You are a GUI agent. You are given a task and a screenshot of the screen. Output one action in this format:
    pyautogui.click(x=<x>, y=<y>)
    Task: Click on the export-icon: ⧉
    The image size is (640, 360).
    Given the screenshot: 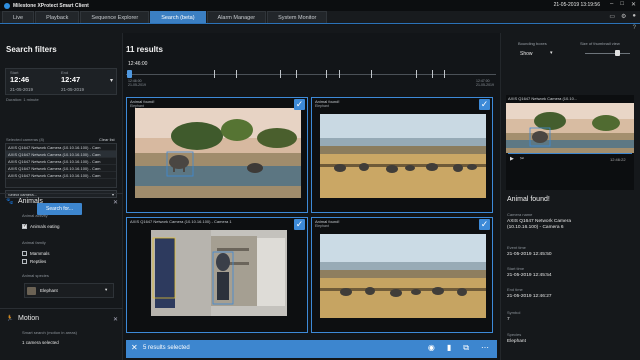 What is the action you would take?
    pyautogui.click(x=466, y=348)
    